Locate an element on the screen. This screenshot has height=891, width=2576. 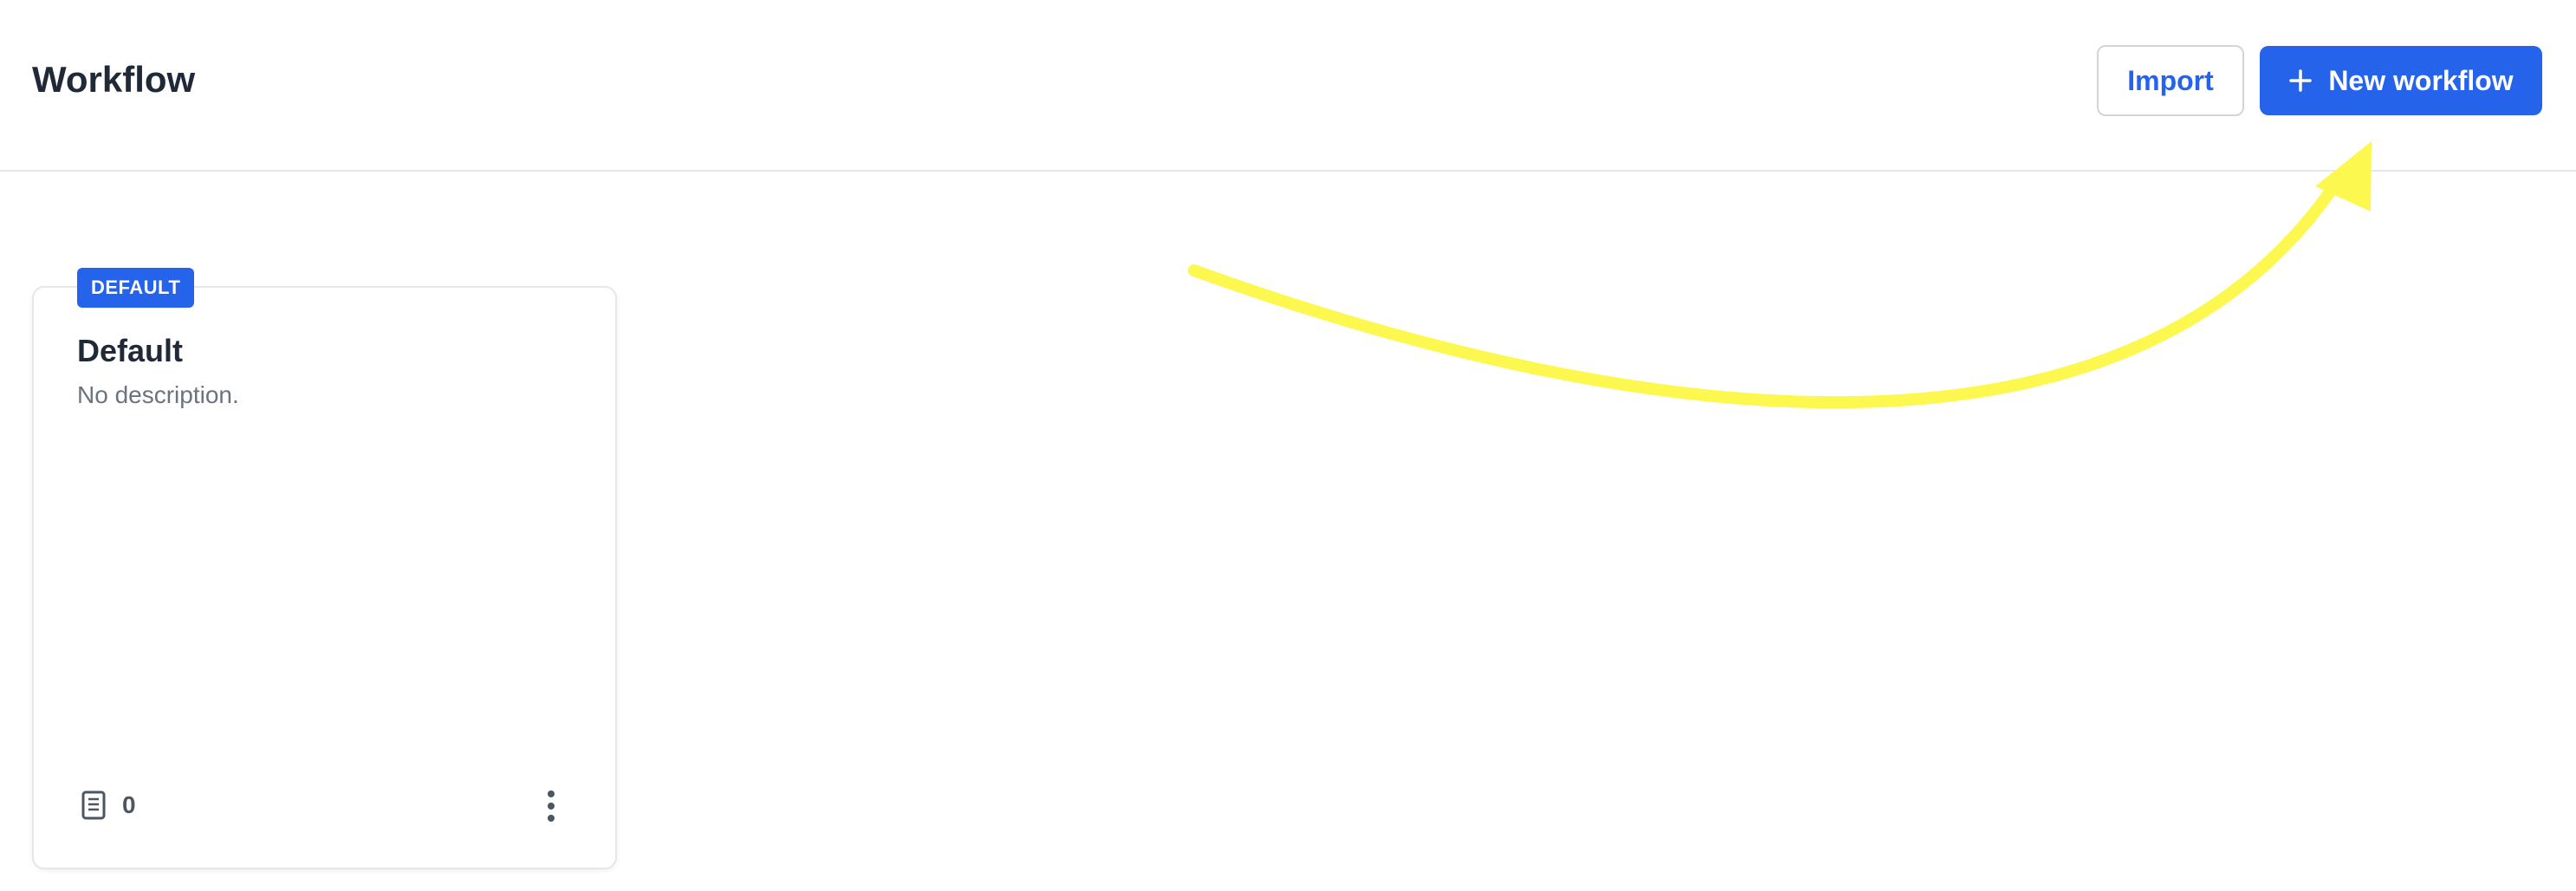
more-vertical-icon is located at coordinates (551, 806).